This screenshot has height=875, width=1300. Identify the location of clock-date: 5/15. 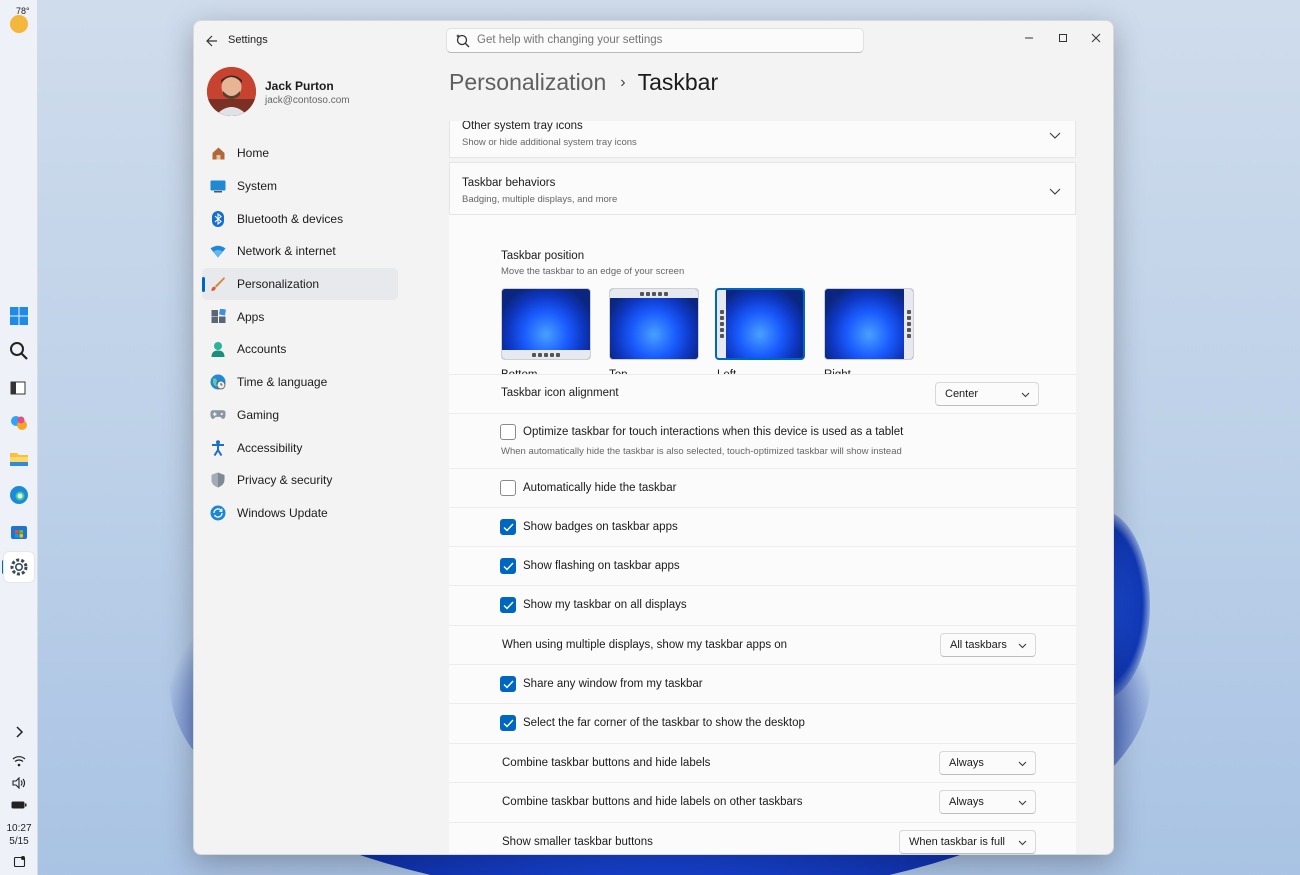
(19, 841).